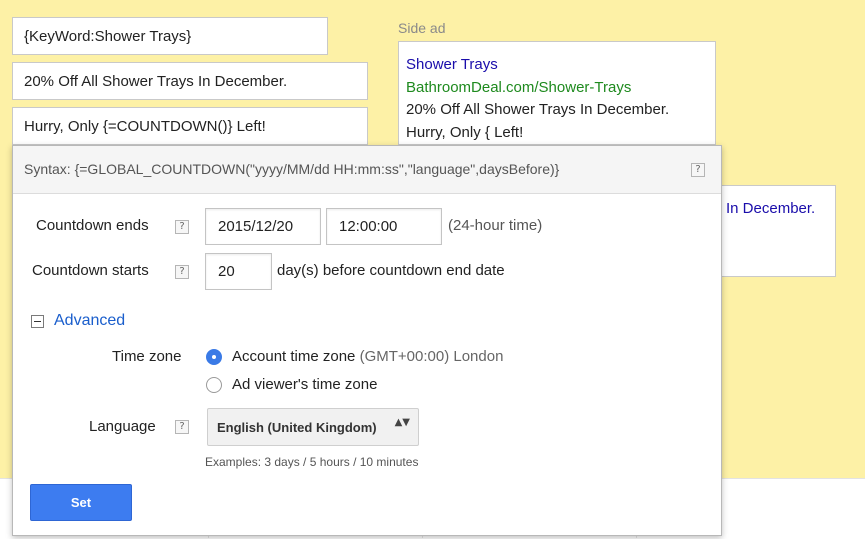 The width and height of the screenshot is (865, 539). I want to click on side-ad-label: Side ad, so click(422, 28).